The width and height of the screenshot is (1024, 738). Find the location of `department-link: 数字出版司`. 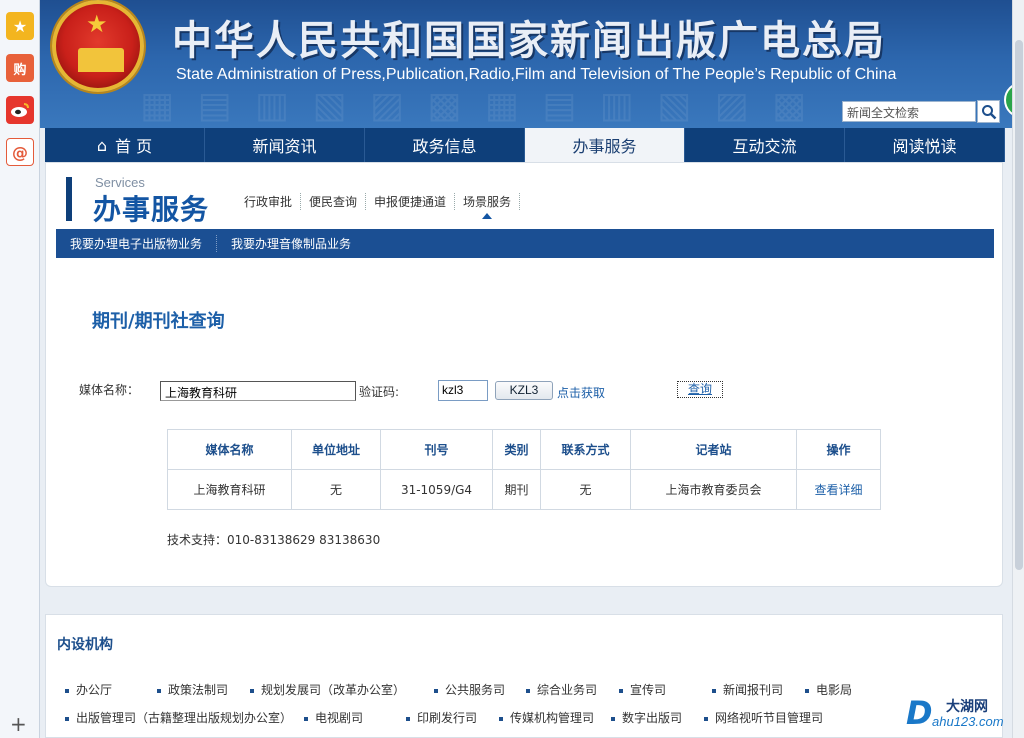

department-link: 数字出版司 is located at coordinates (646, 717).